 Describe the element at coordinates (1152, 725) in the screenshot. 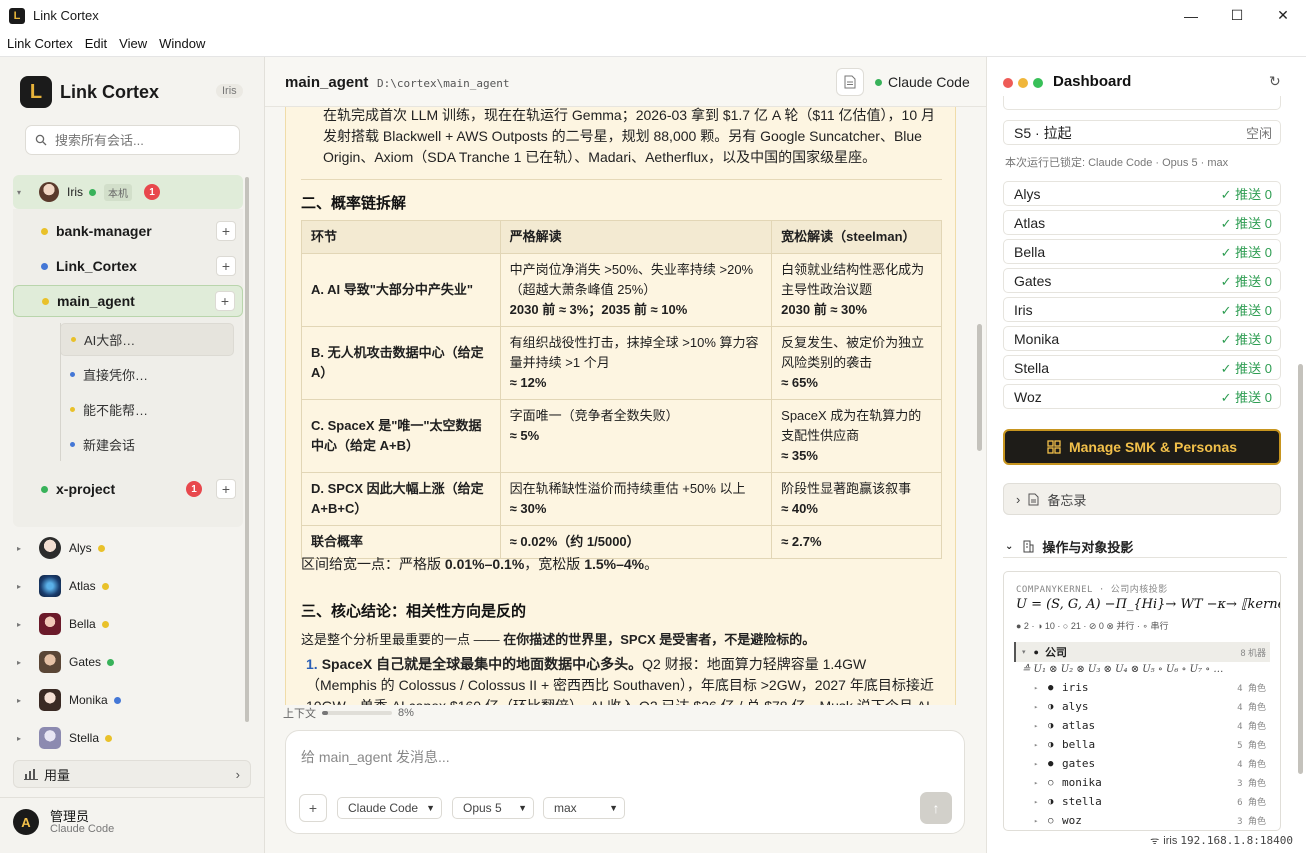

I see `kernel-machine-row: ▸ ◑ atlas 4 角色` at that location.